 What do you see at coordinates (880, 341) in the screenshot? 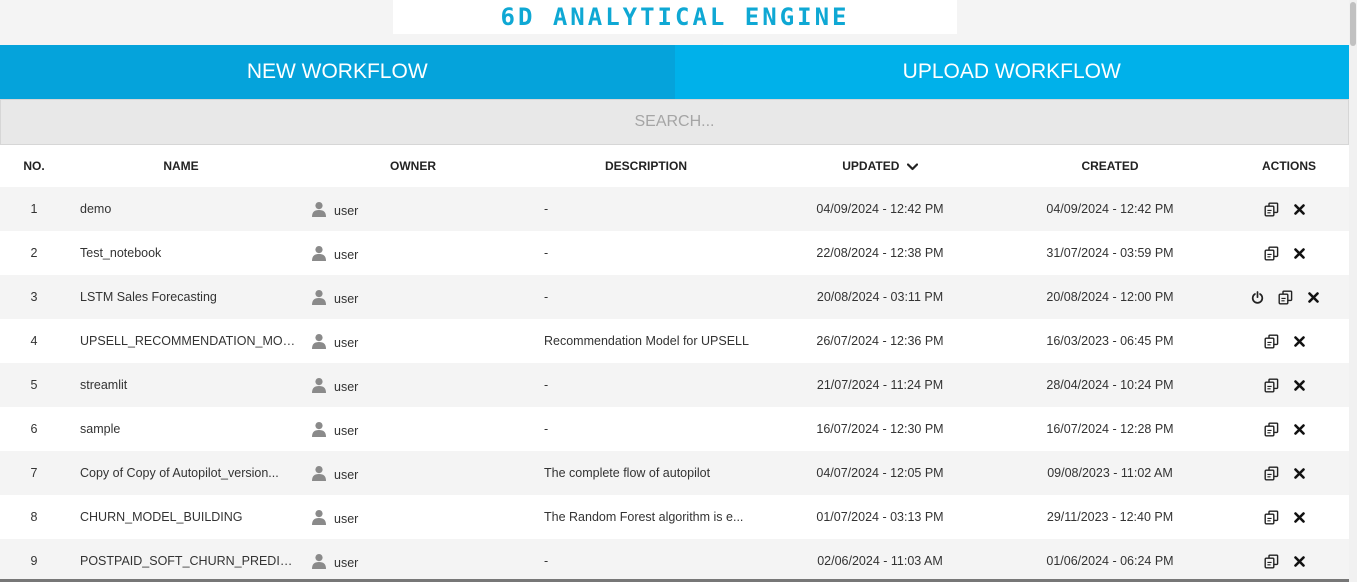
I see `updated-date: 26/07/2024 - 12:36 PM` at bounding box center [880, 341].